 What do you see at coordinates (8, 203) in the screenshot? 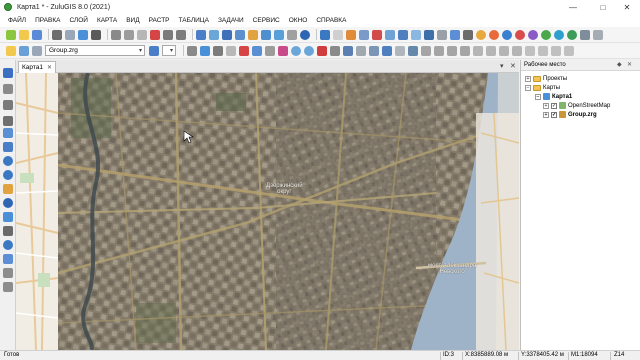
I see `info-icon` at bounding box center [8, 203].